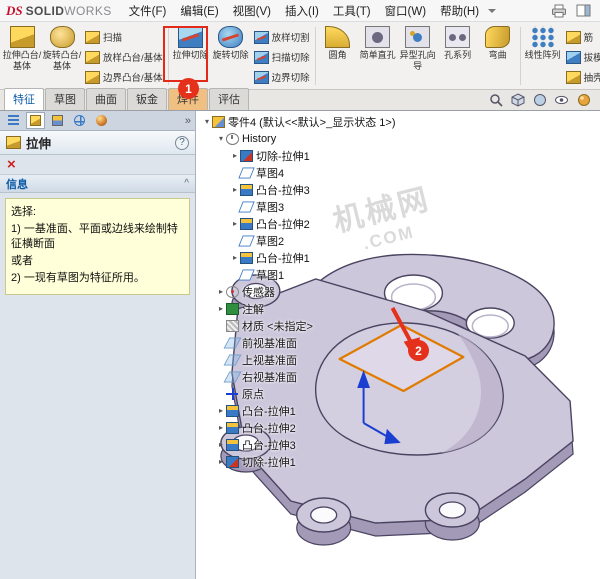  What do you see at coordinates (282, 37) in the screenshot?
I see `ribbon-button-small: 放样切割` at bounding box center [282, 37].